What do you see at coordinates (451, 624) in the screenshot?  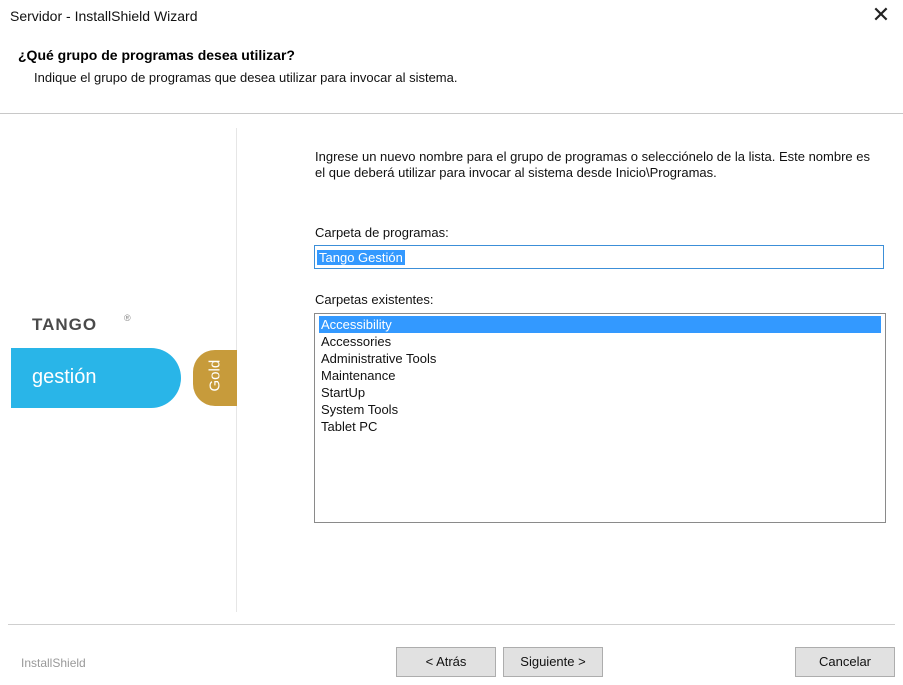 I see `footer-divider` at bounding box center [451, 624].